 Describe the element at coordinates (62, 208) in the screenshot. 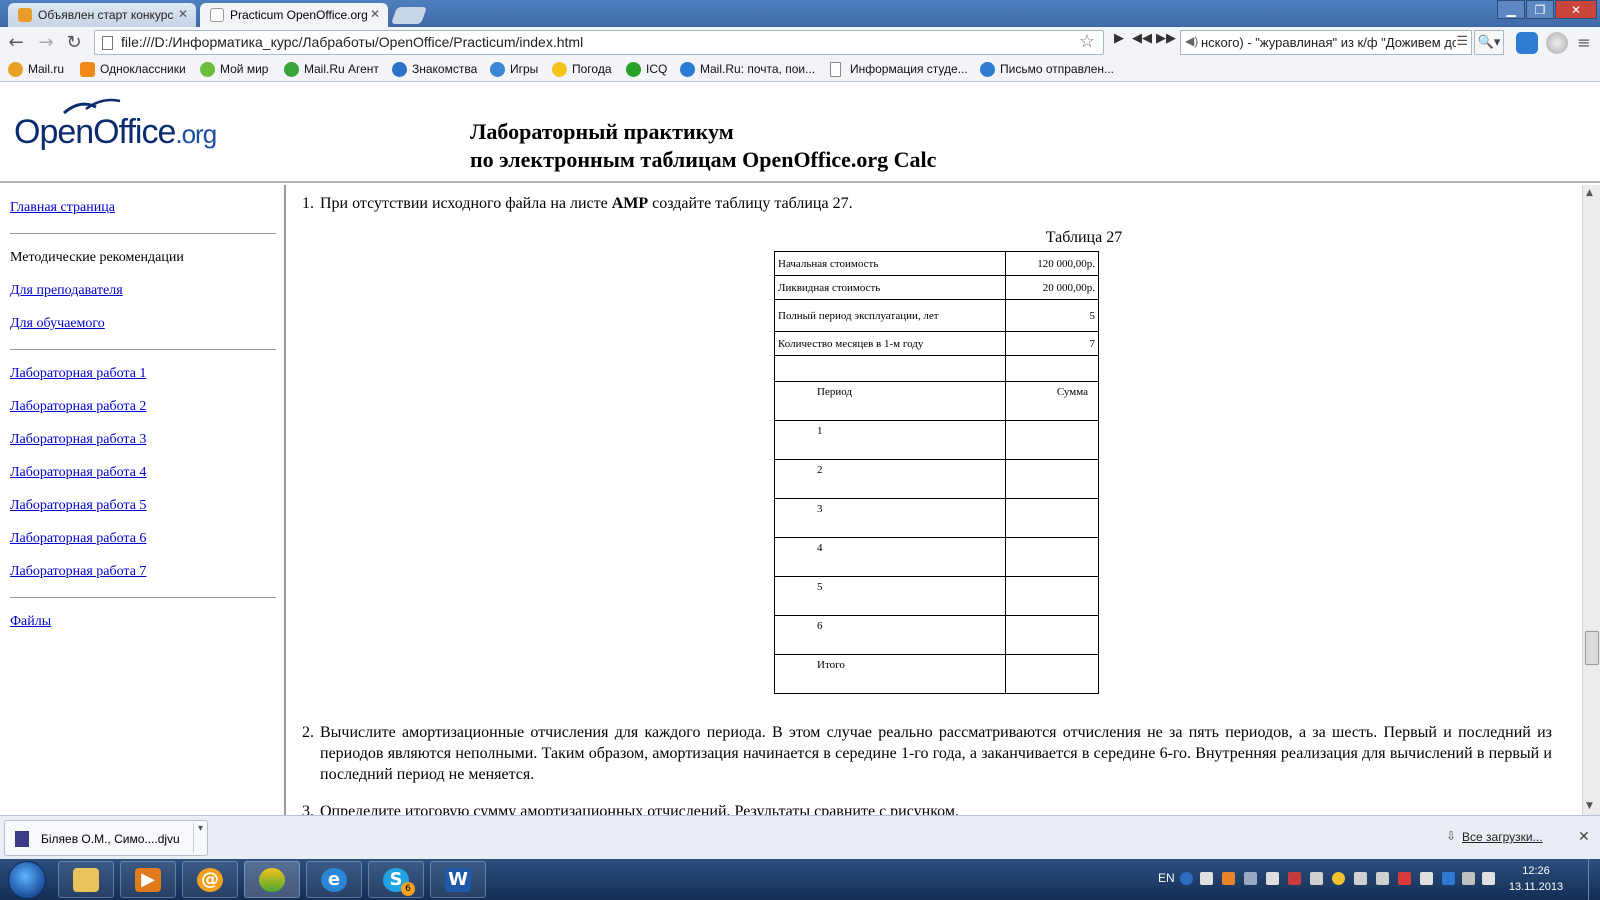

I see `sidebar-link-home: Главная страница` at that location.